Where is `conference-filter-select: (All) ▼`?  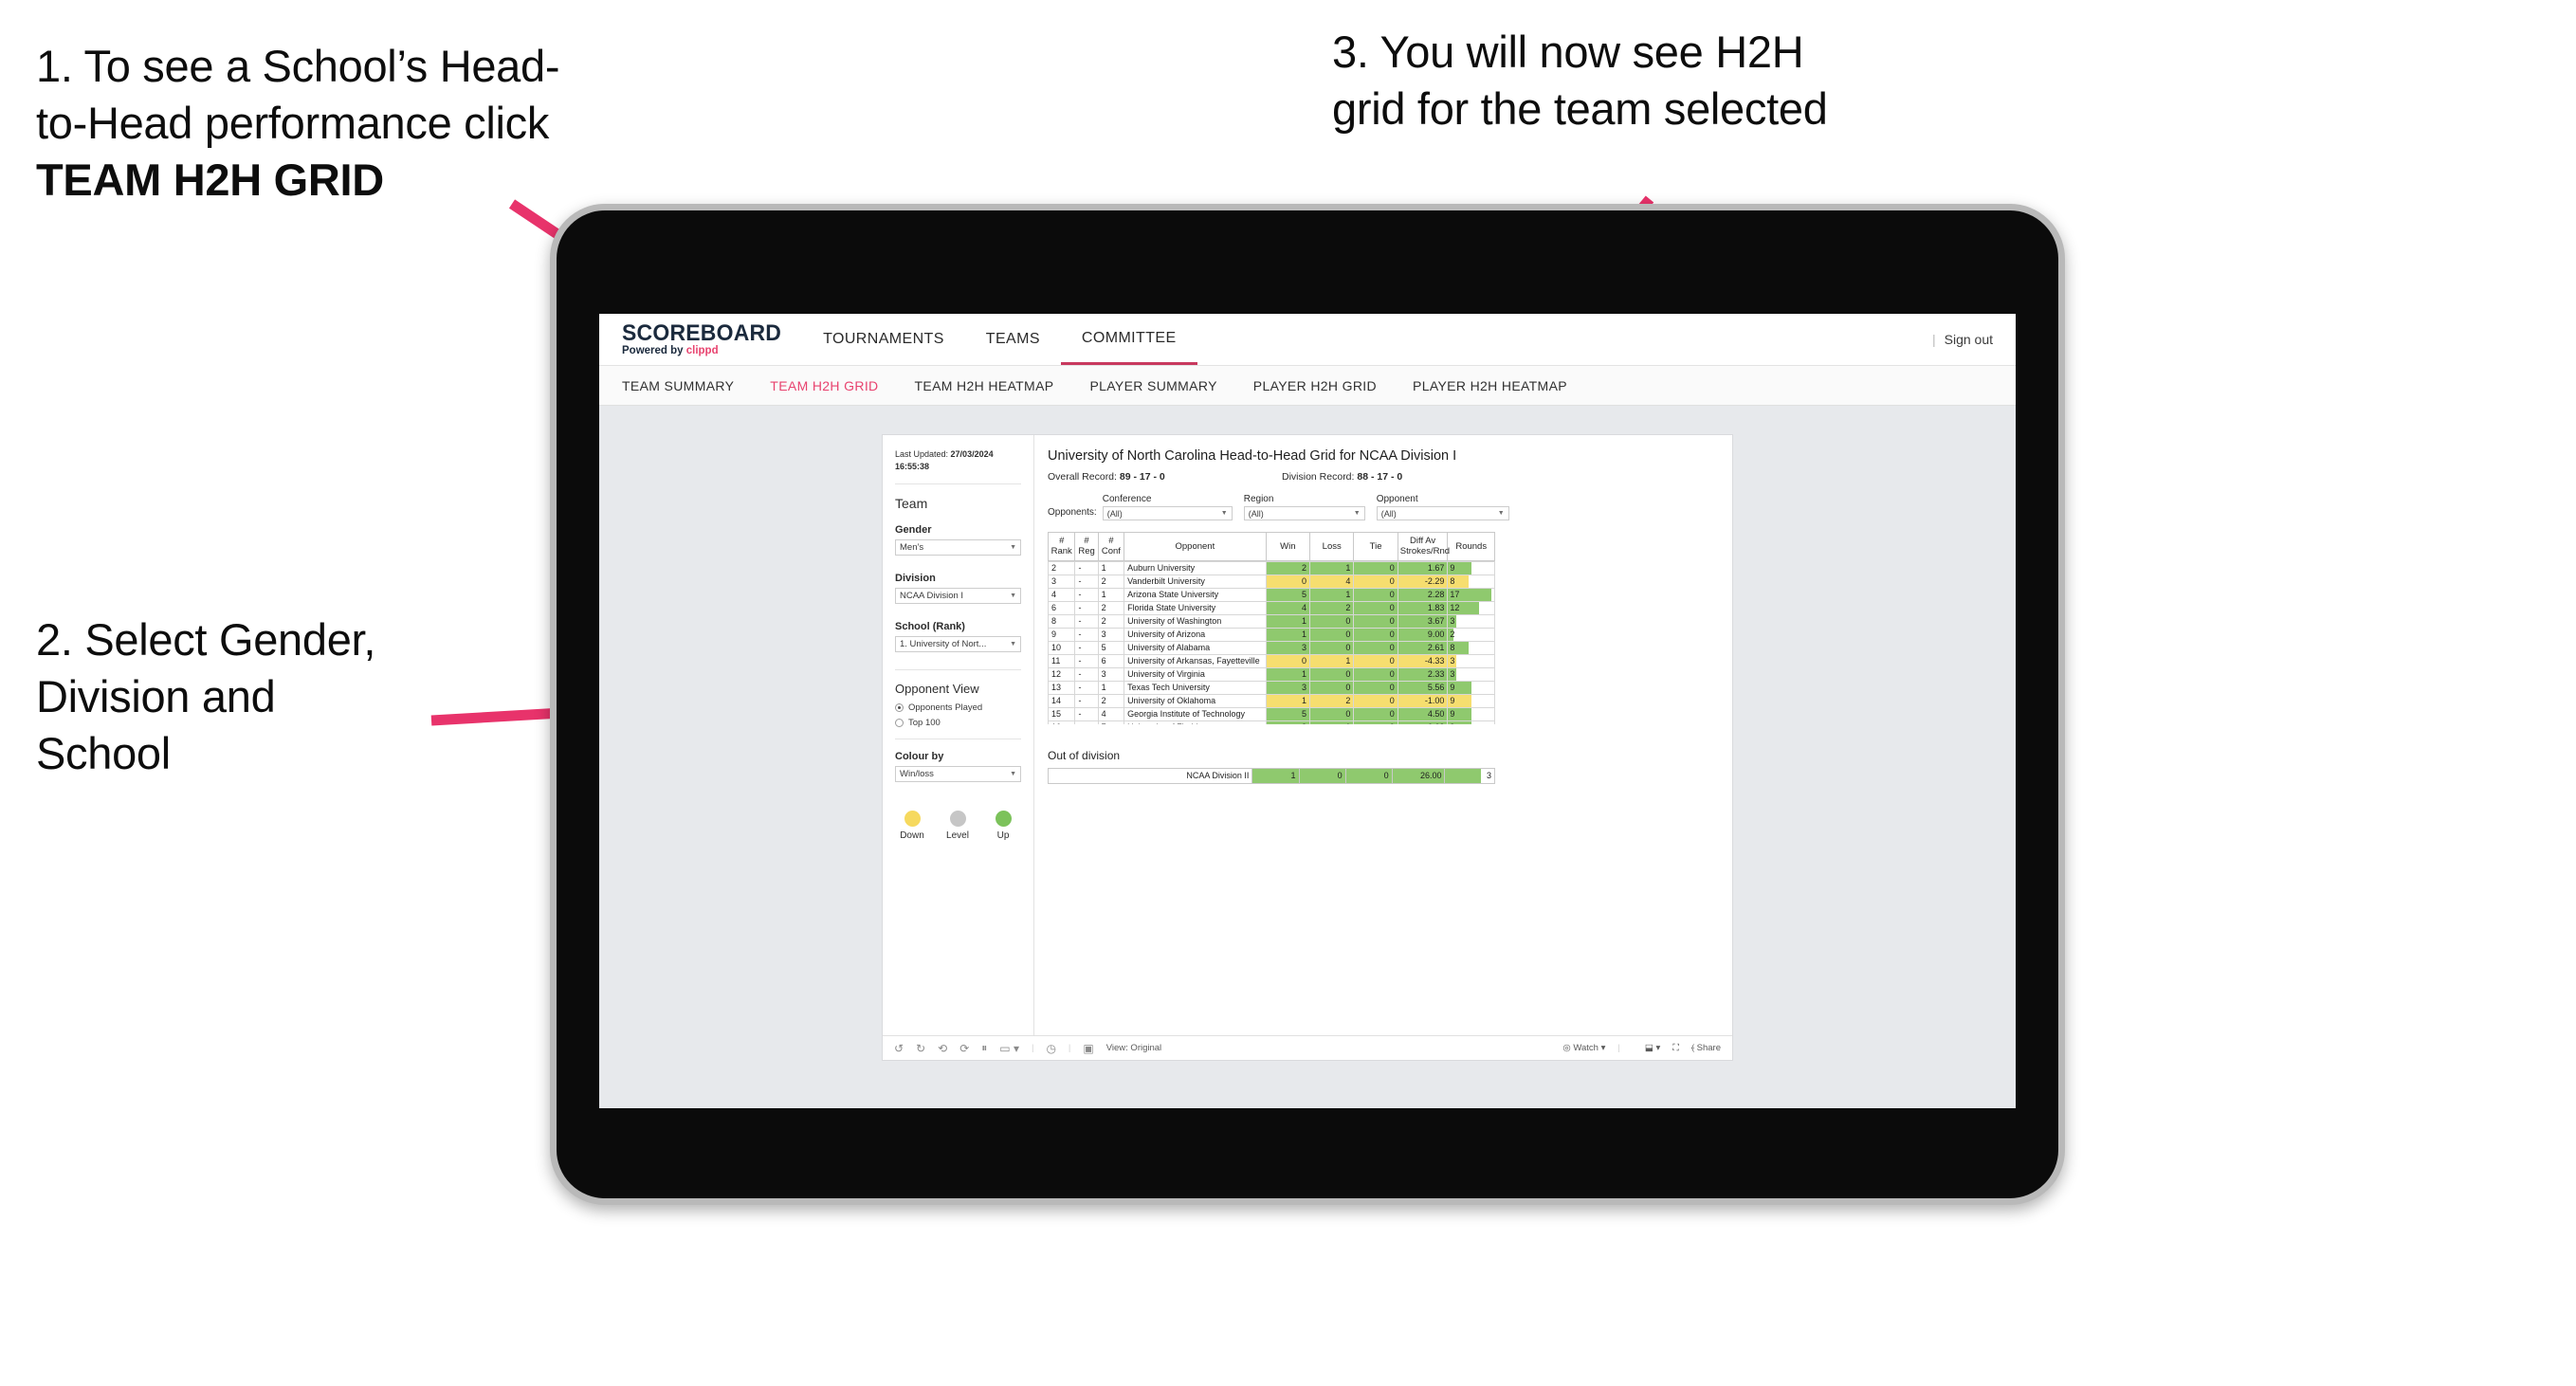
conference-filter-select: (All) ▼ is located at coordinates (1167, 513).